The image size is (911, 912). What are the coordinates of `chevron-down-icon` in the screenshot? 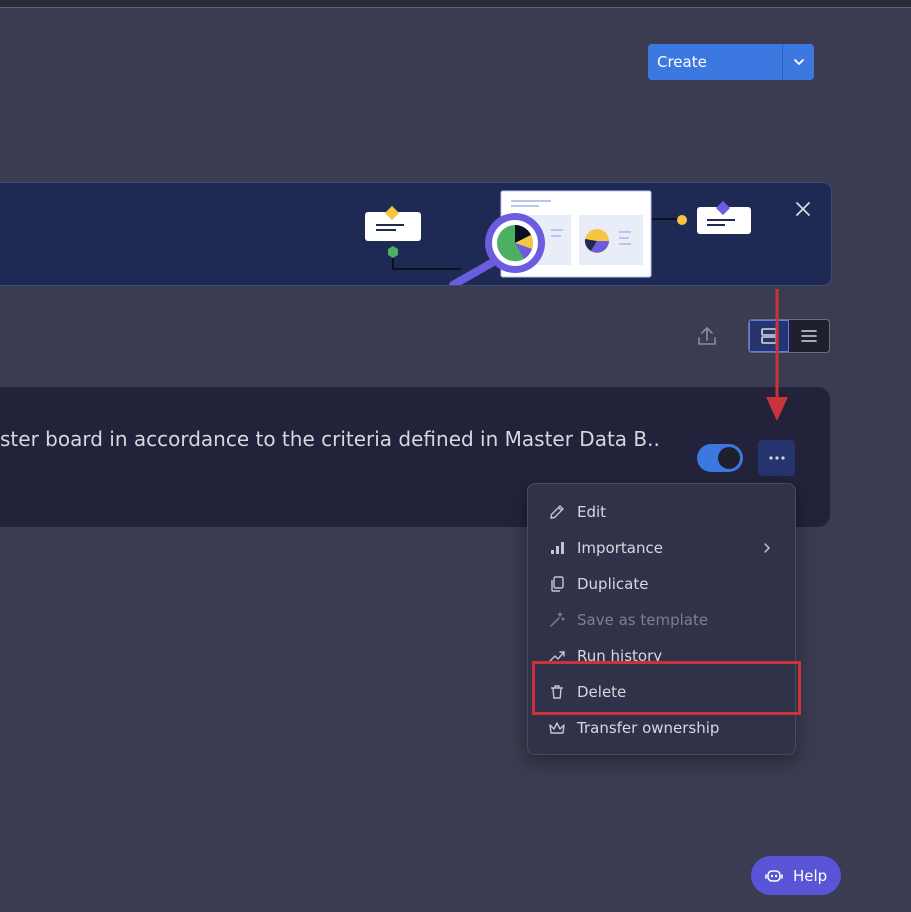 It's located at (798, 62).